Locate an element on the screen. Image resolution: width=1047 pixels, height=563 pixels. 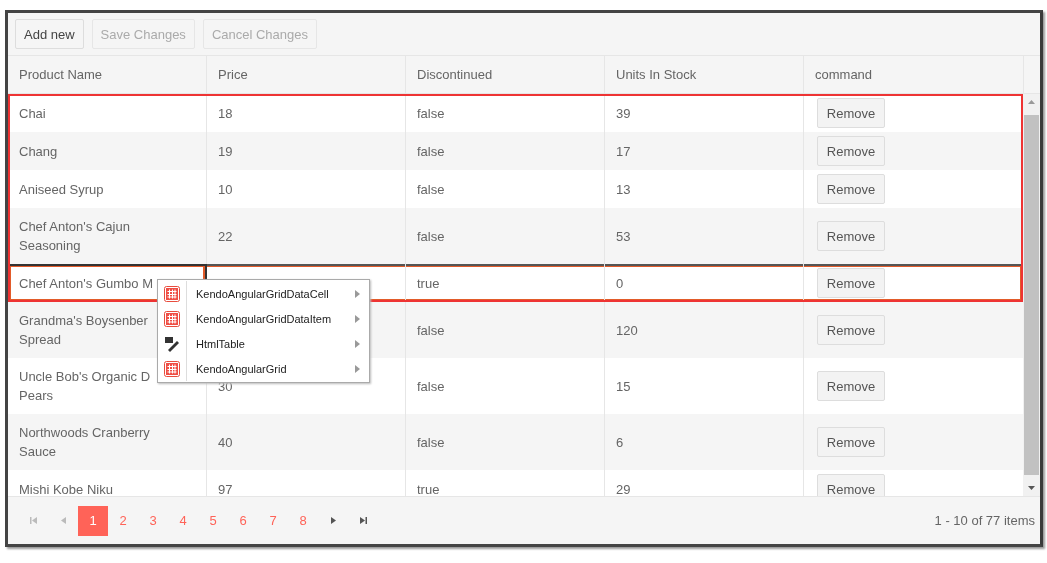
scroll-thumb is located at coordinates (1031, 295).